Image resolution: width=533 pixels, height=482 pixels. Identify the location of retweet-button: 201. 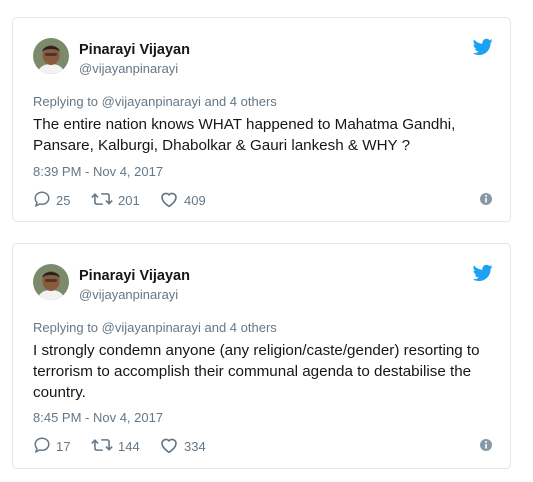
(115, 200).